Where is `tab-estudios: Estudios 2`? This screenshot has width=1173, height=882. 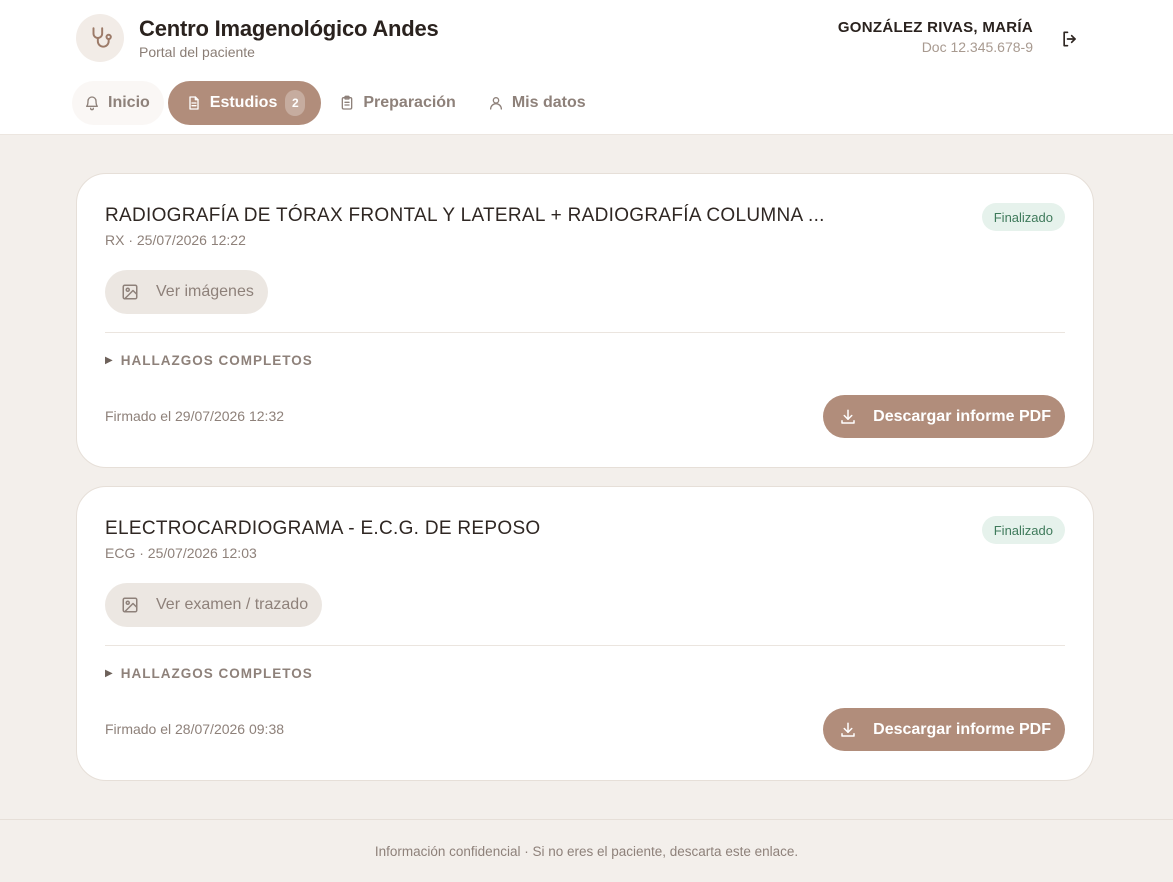
tab-estudios: Estudios 2 is located at coordinates (244, 103).